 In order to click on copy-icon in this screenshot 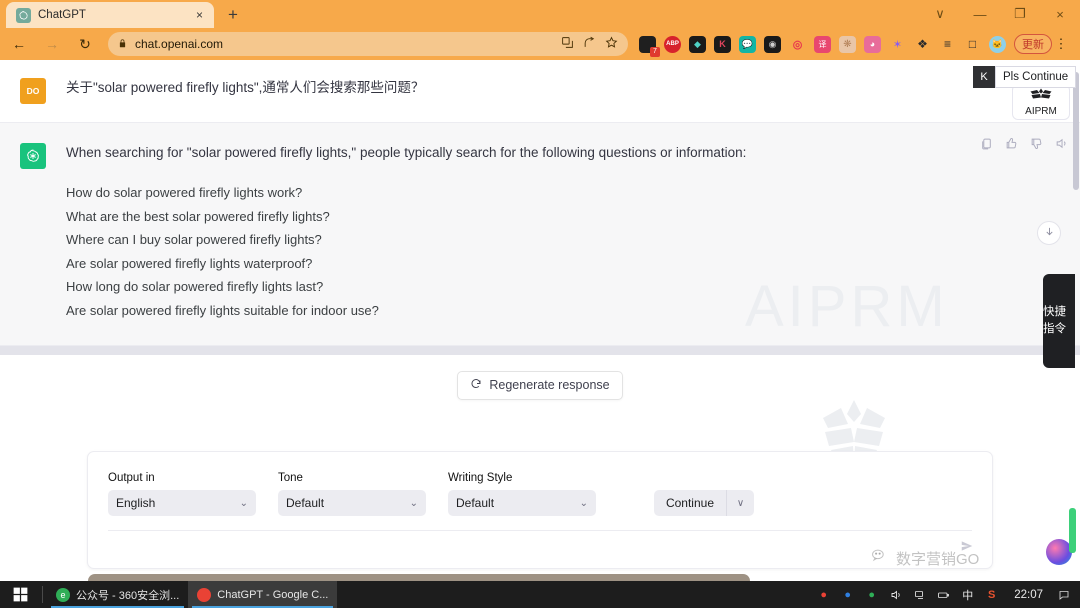, I will do `click(986, 145)`.